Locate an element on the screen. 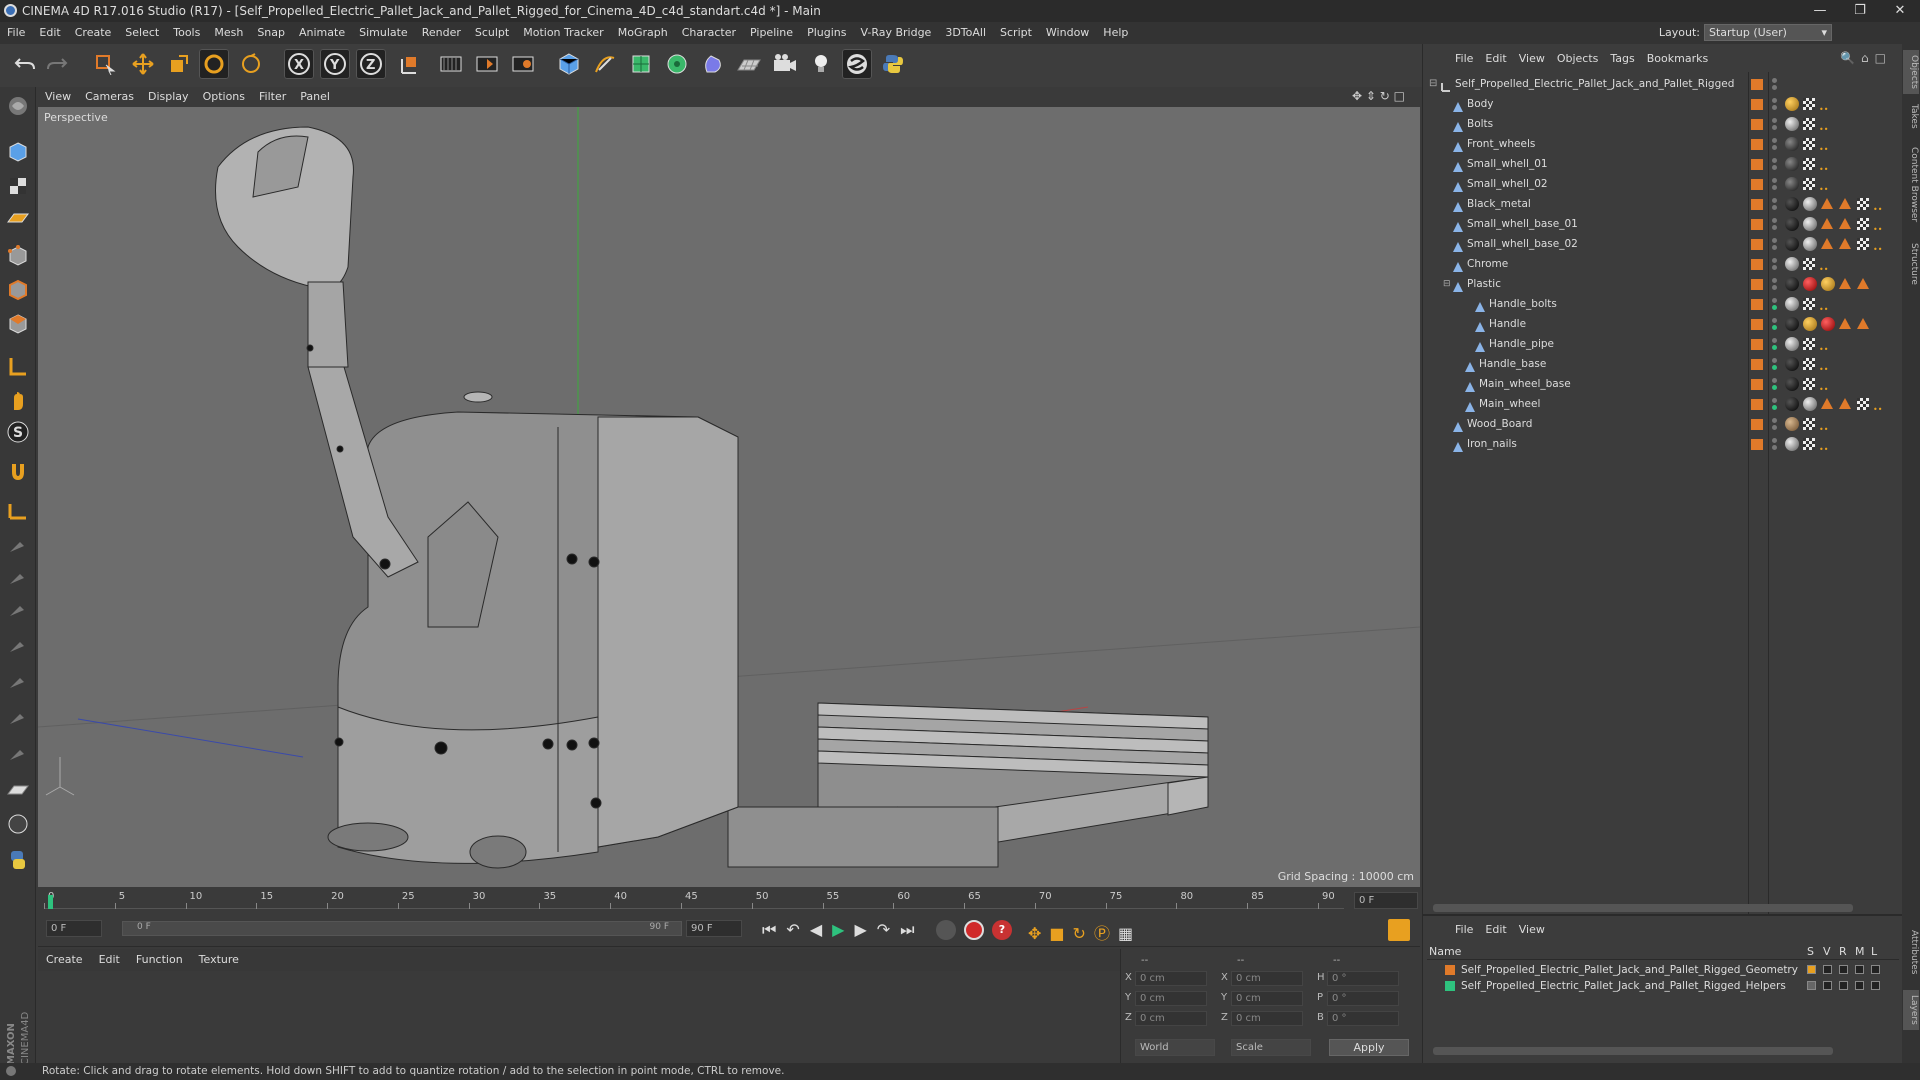  key-move-icon: ✥ is located at coordinates (1038, 933).